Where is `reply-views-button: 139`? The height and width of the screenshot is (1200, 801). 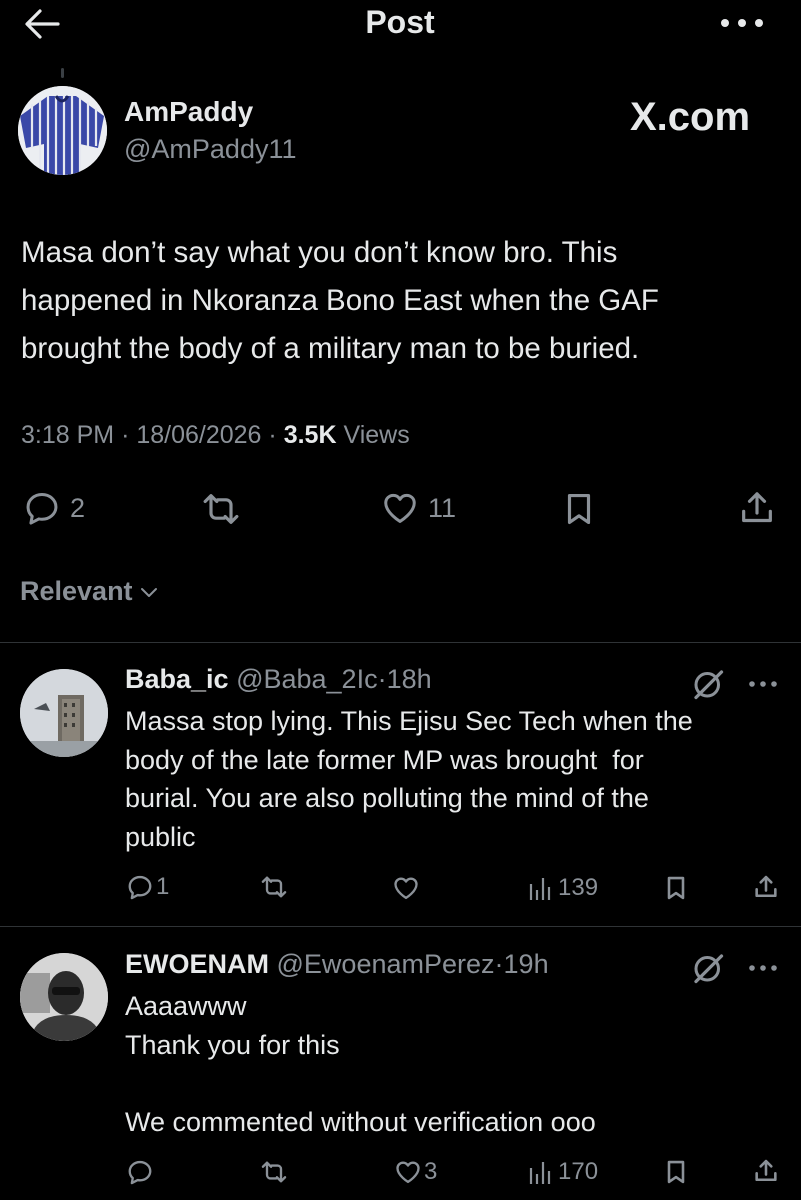 reply-views-button: 139 is located at coordinates (563, 888).